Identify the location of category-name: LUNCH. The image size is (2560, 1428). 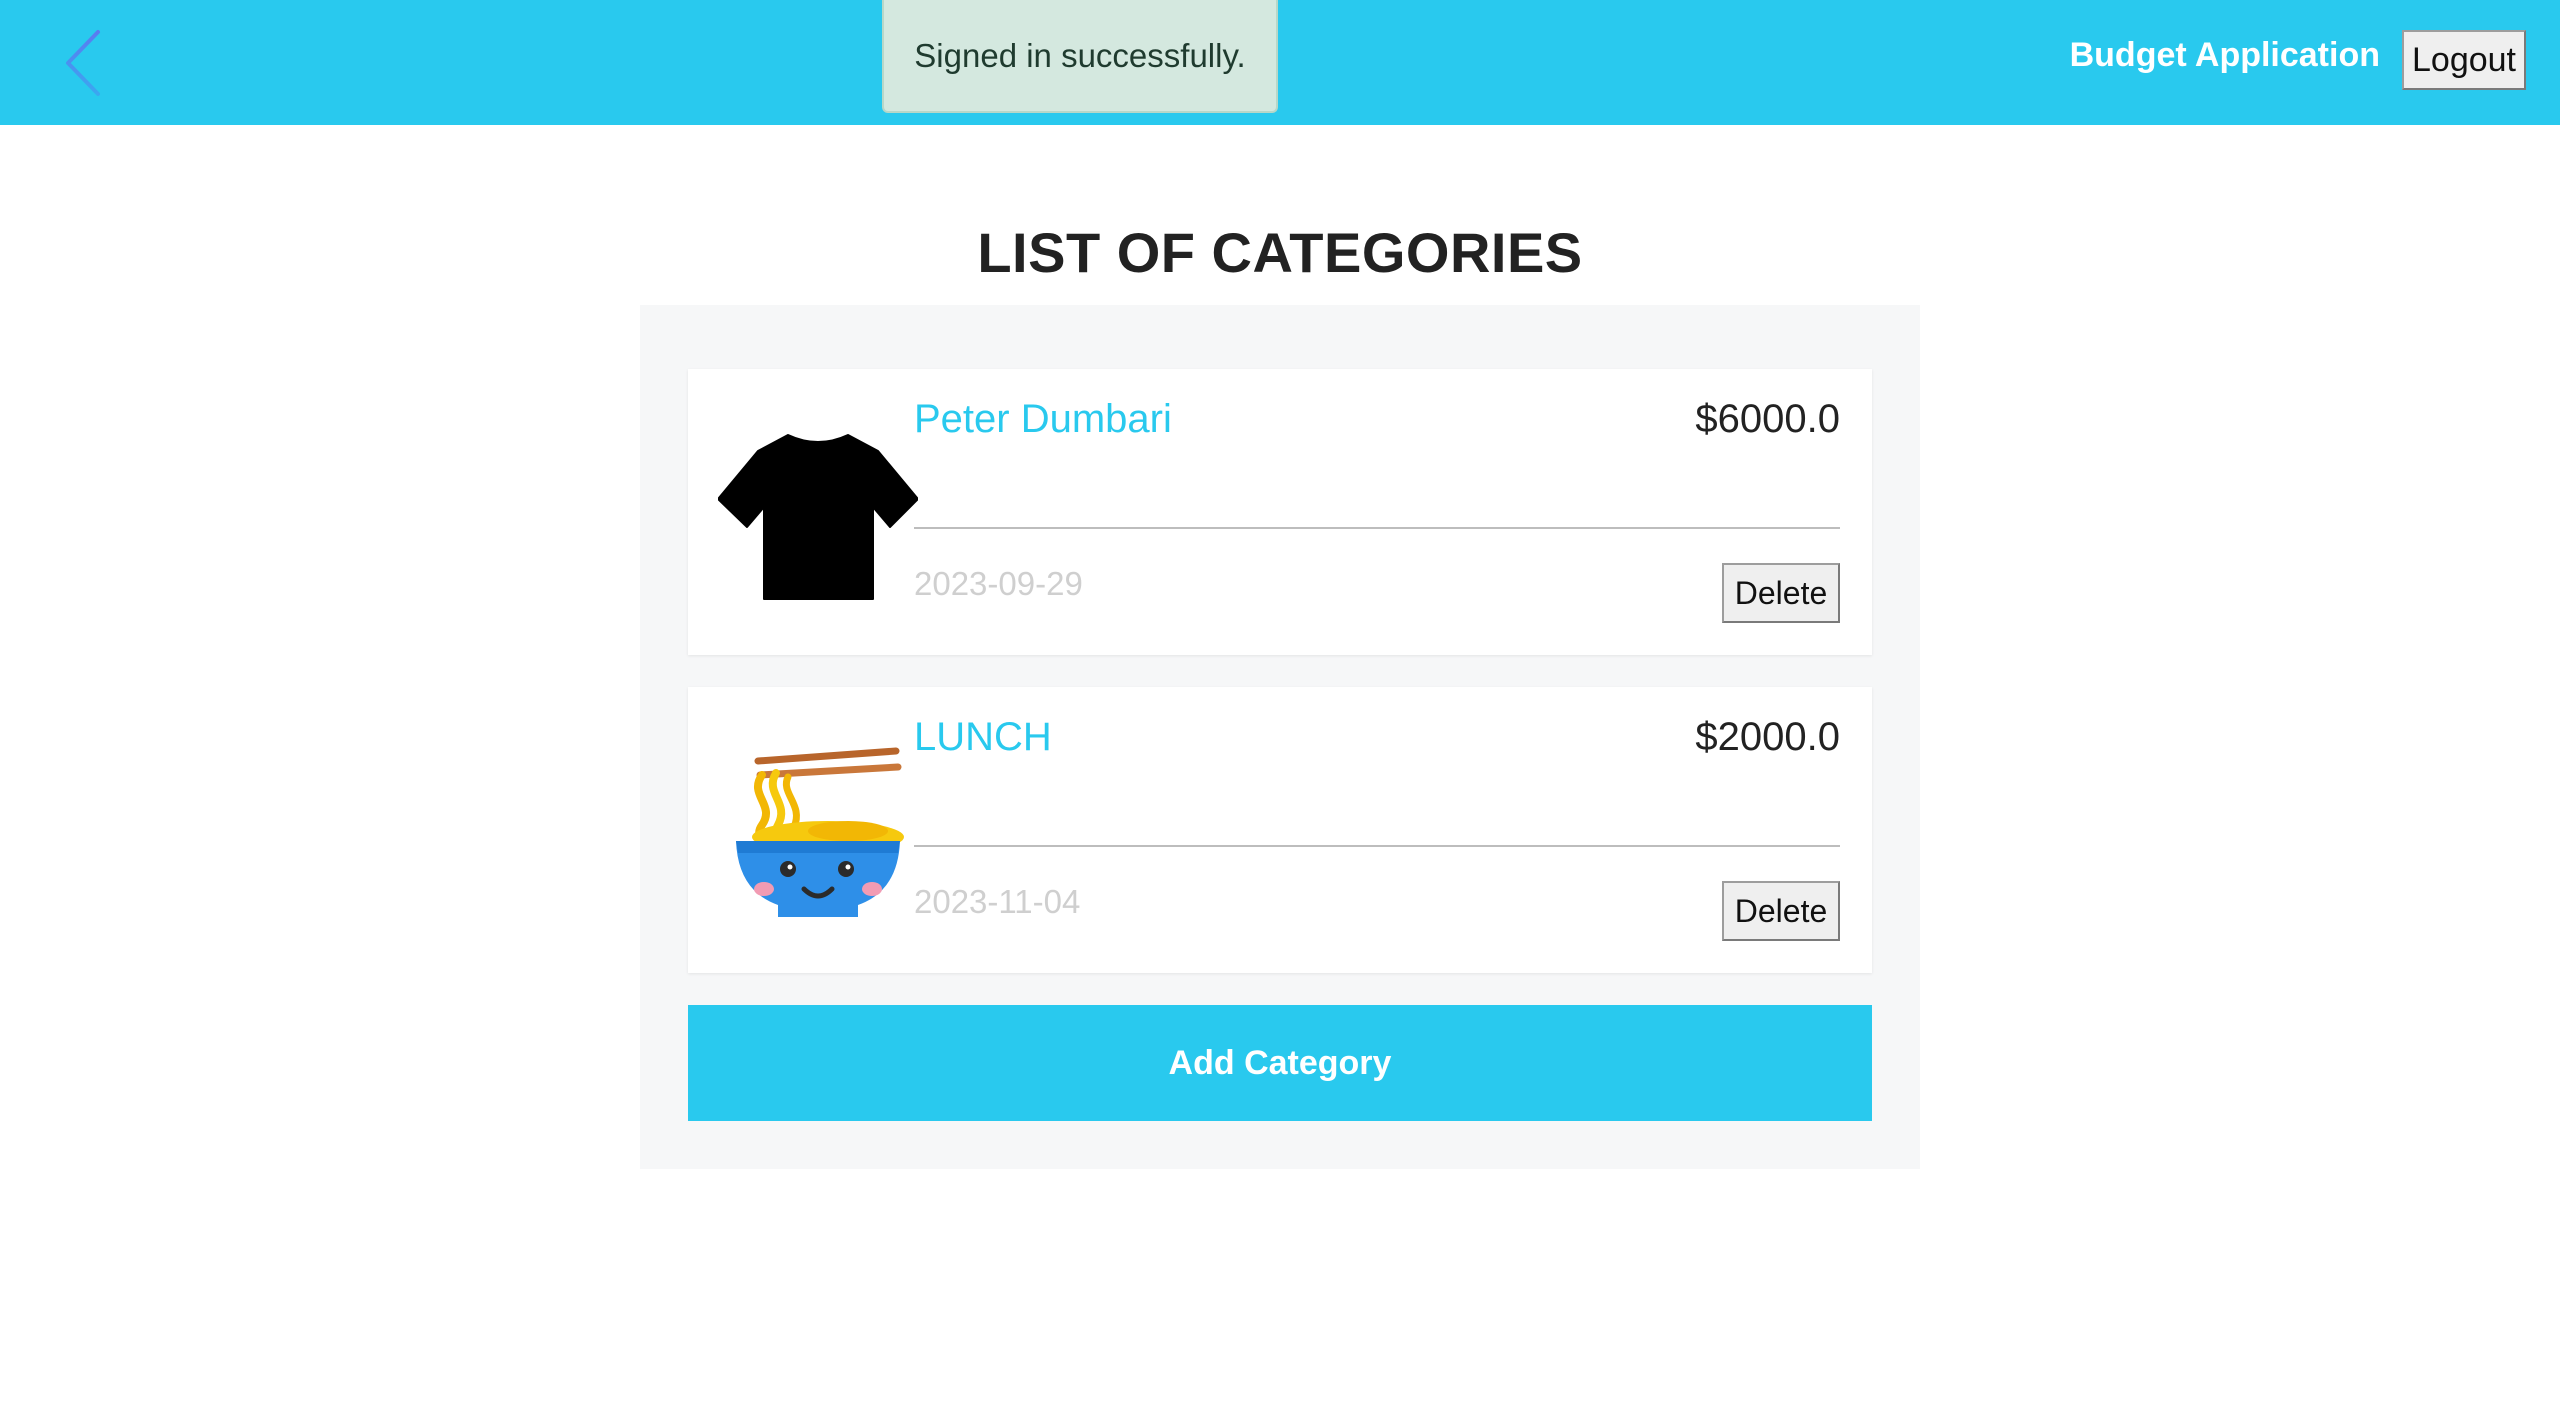
(983, 737).